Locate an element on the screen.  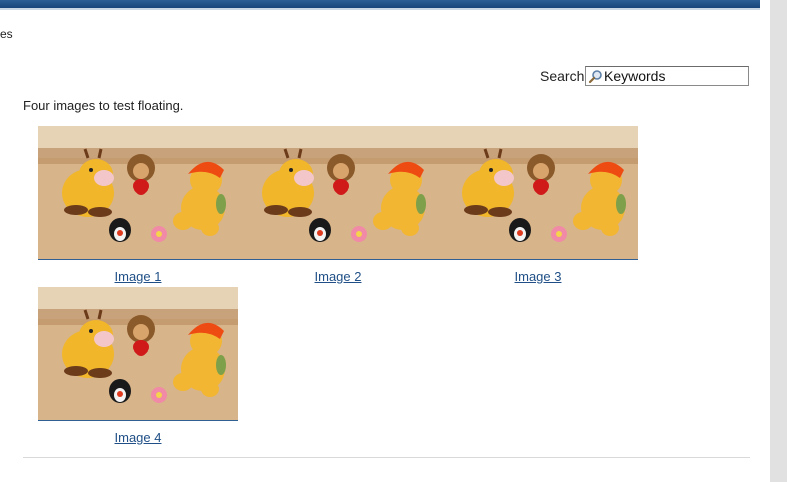
scrollbar-track is located at coordinates (778, 241).